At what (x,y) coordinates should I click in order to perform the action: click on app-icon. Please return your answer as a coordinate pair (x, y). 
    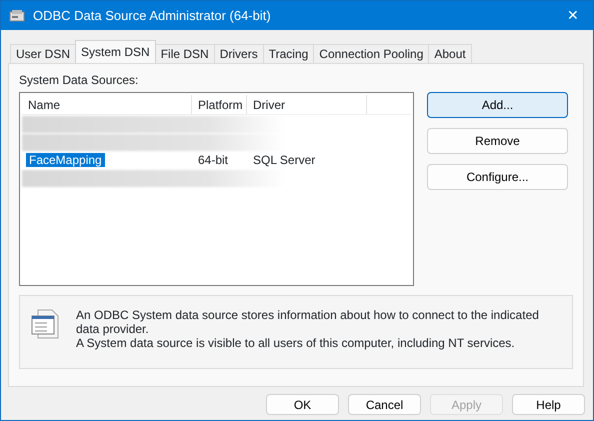
    Looking at the image, I should click on (17, 15).